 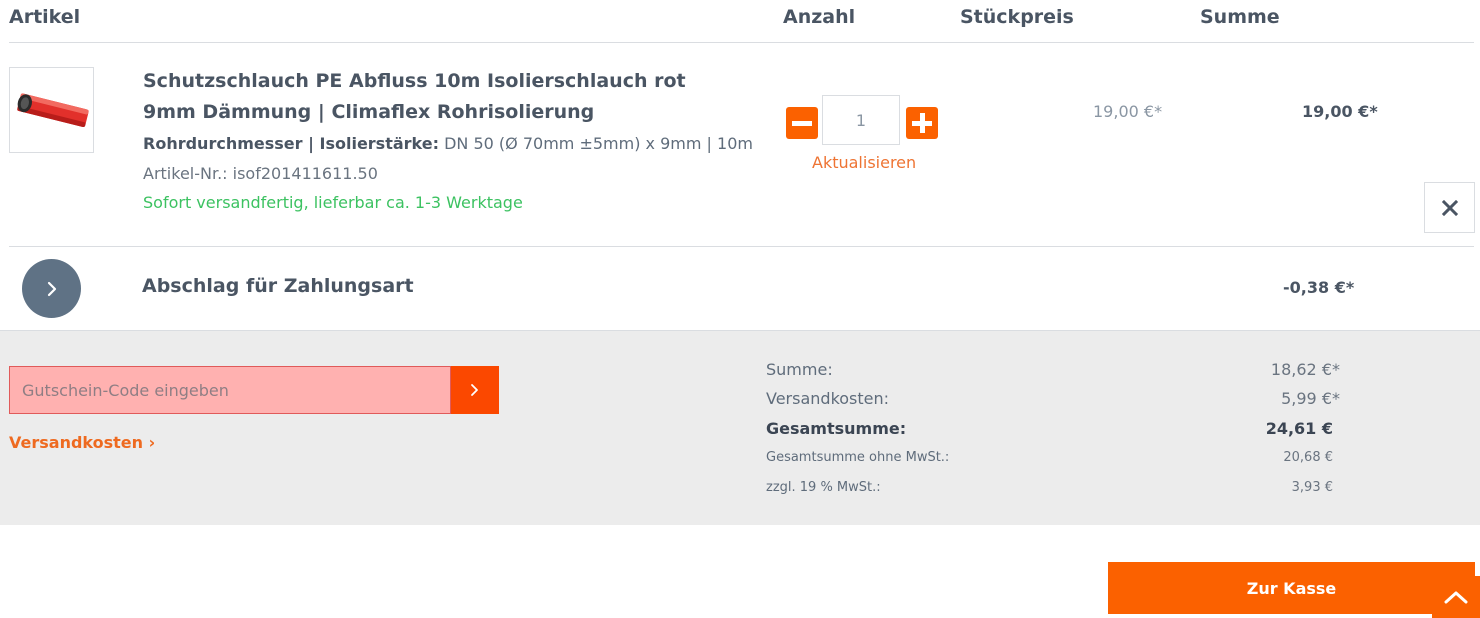 I want to click on remove-item-button, so click(x=1449, y=207).